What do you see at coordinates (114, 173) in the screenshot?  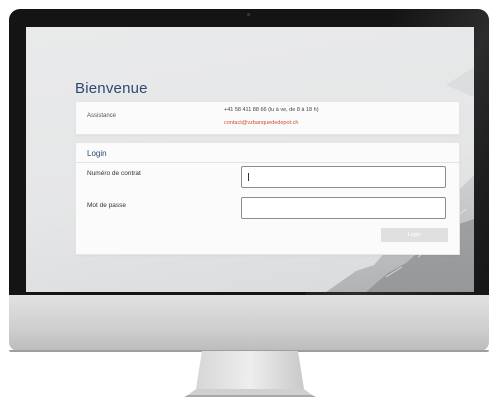 I see `contract-number-label: Numéro de contrat` at bounding box center [114, 173].